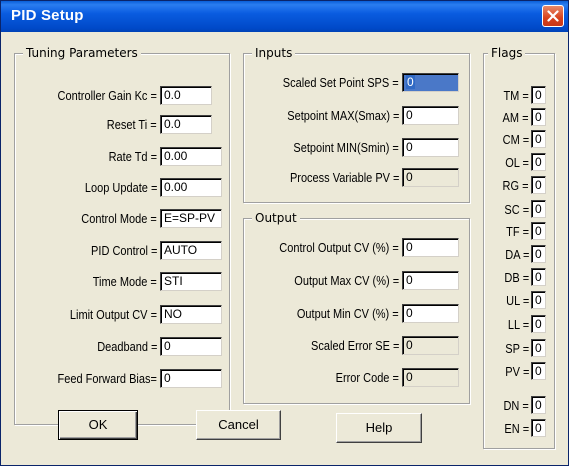  Describe the element at coordinates (410, 82) in the screenshot. I see `sps-value: 0` at that location.